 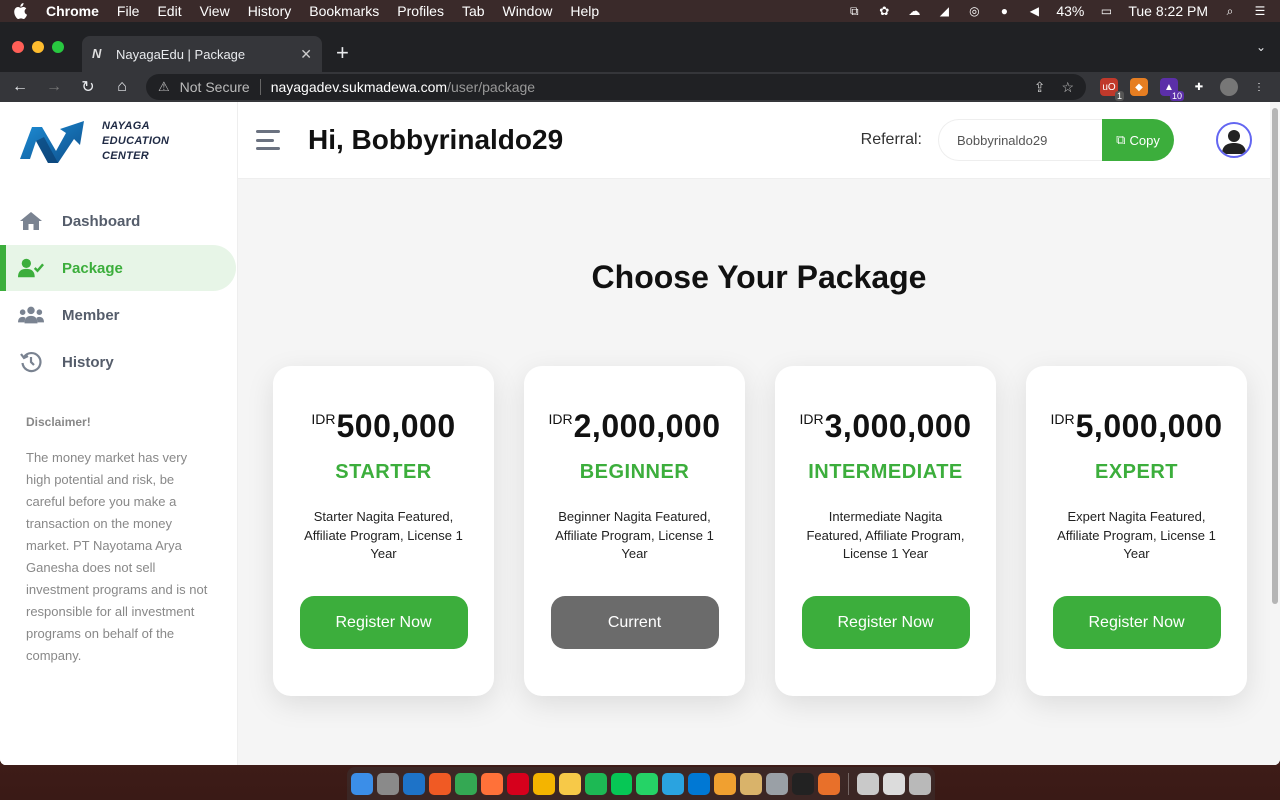 What do you see at coordinates (122, 87) in the screenshot?
I see `home-button-icon: ⌂` at bounding box center [122, 87].